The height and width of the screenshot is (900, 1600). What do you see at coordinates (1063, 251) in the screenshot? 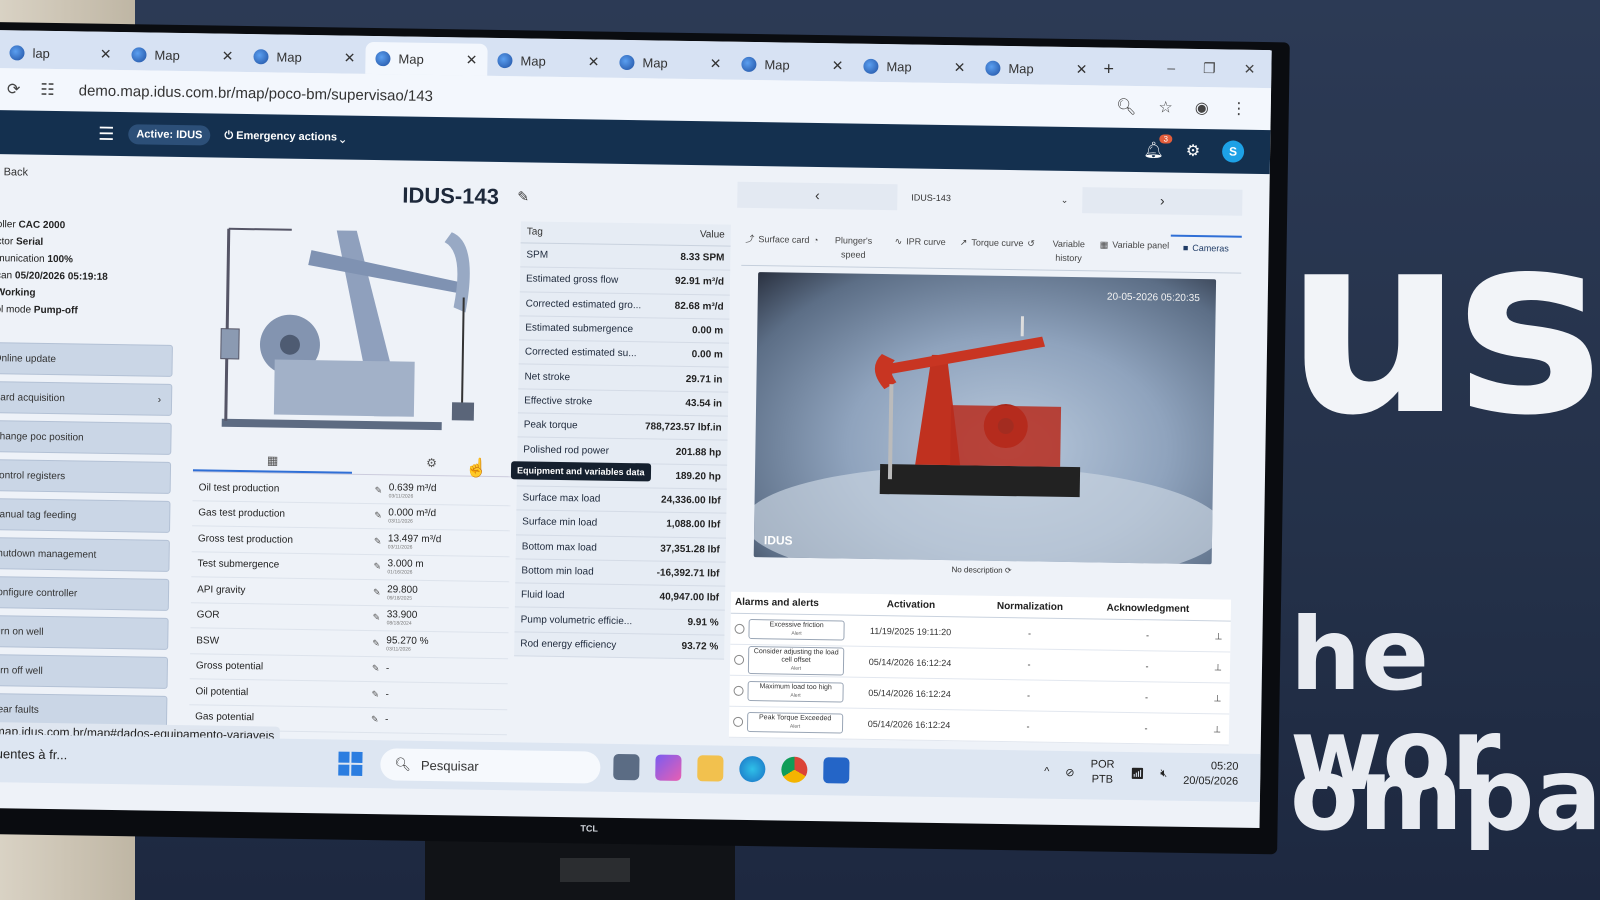
I see `tab-variable-history: ↺ Variable history` at bounding box center [1063, 251].